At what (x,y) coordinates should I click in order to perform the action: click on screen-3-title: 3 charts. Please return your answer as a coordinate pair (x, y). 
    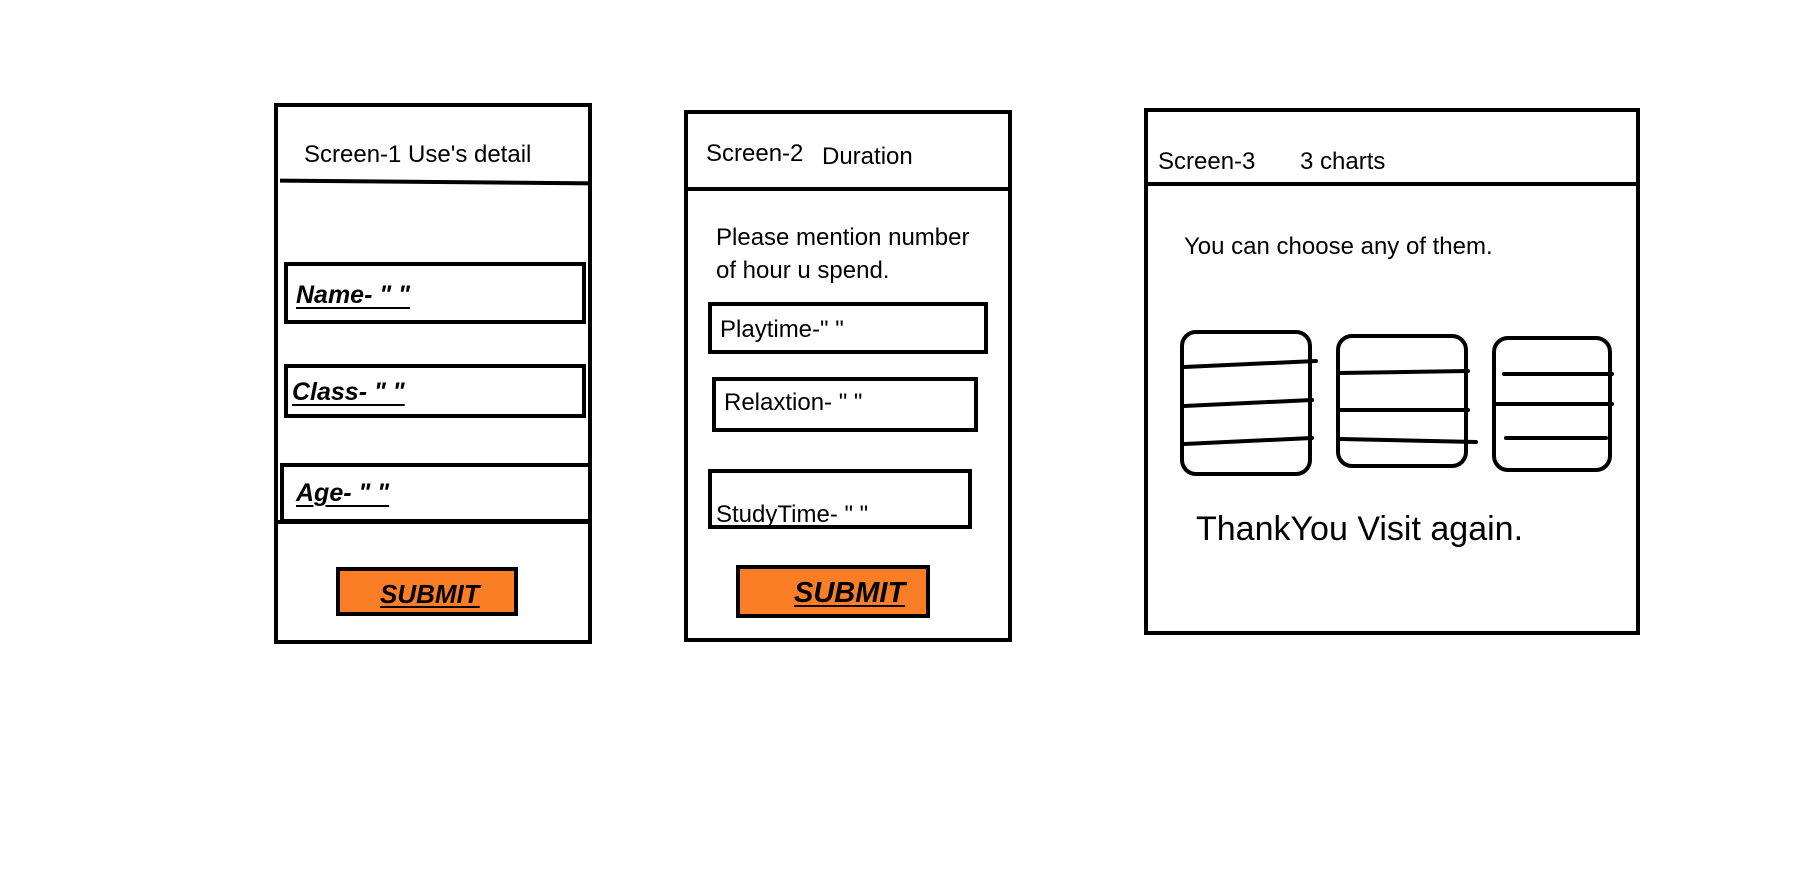
    Looking at the image, I should click on (1343, 161).